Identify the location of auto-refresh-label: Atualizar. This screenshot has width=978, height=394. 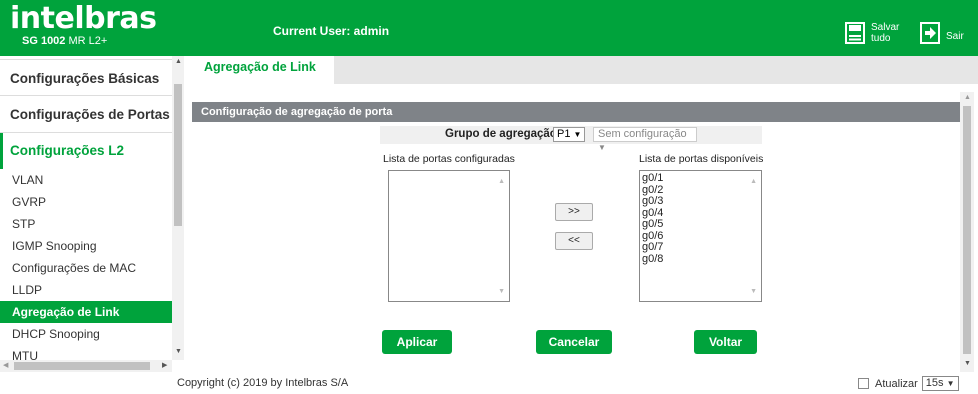
(896, 383).